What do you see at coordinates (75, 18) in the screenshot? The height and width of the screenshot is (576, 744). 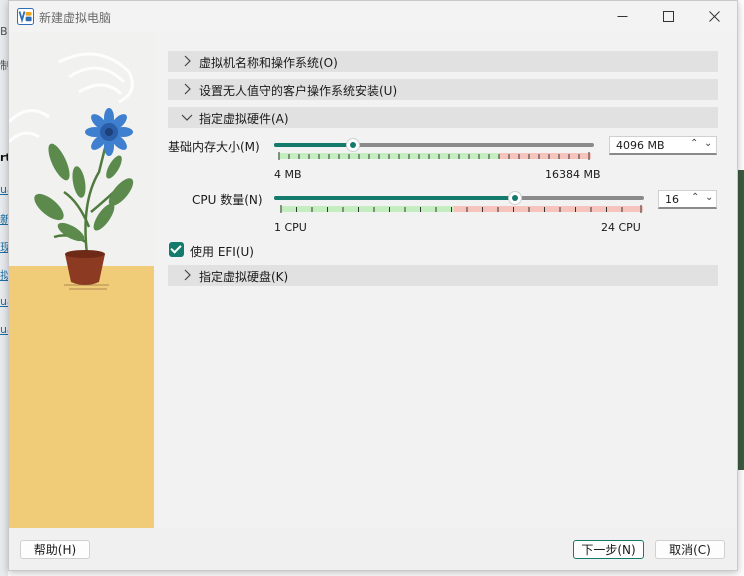 I see `window-title: 新建虚拟电脑` at bounding box center [75, 18].